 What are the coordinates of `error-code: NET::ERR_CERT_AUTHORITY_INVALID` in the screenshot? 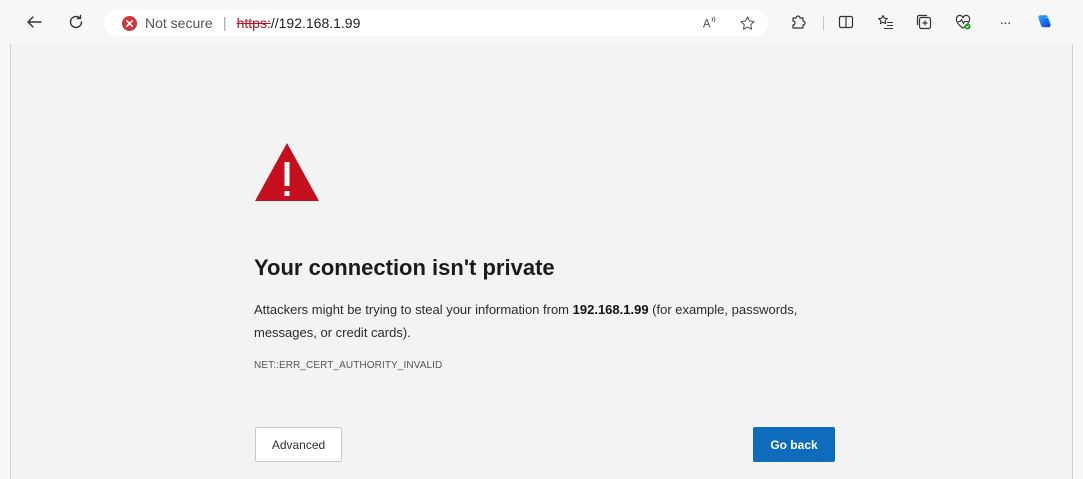 It's located at (348, 365).